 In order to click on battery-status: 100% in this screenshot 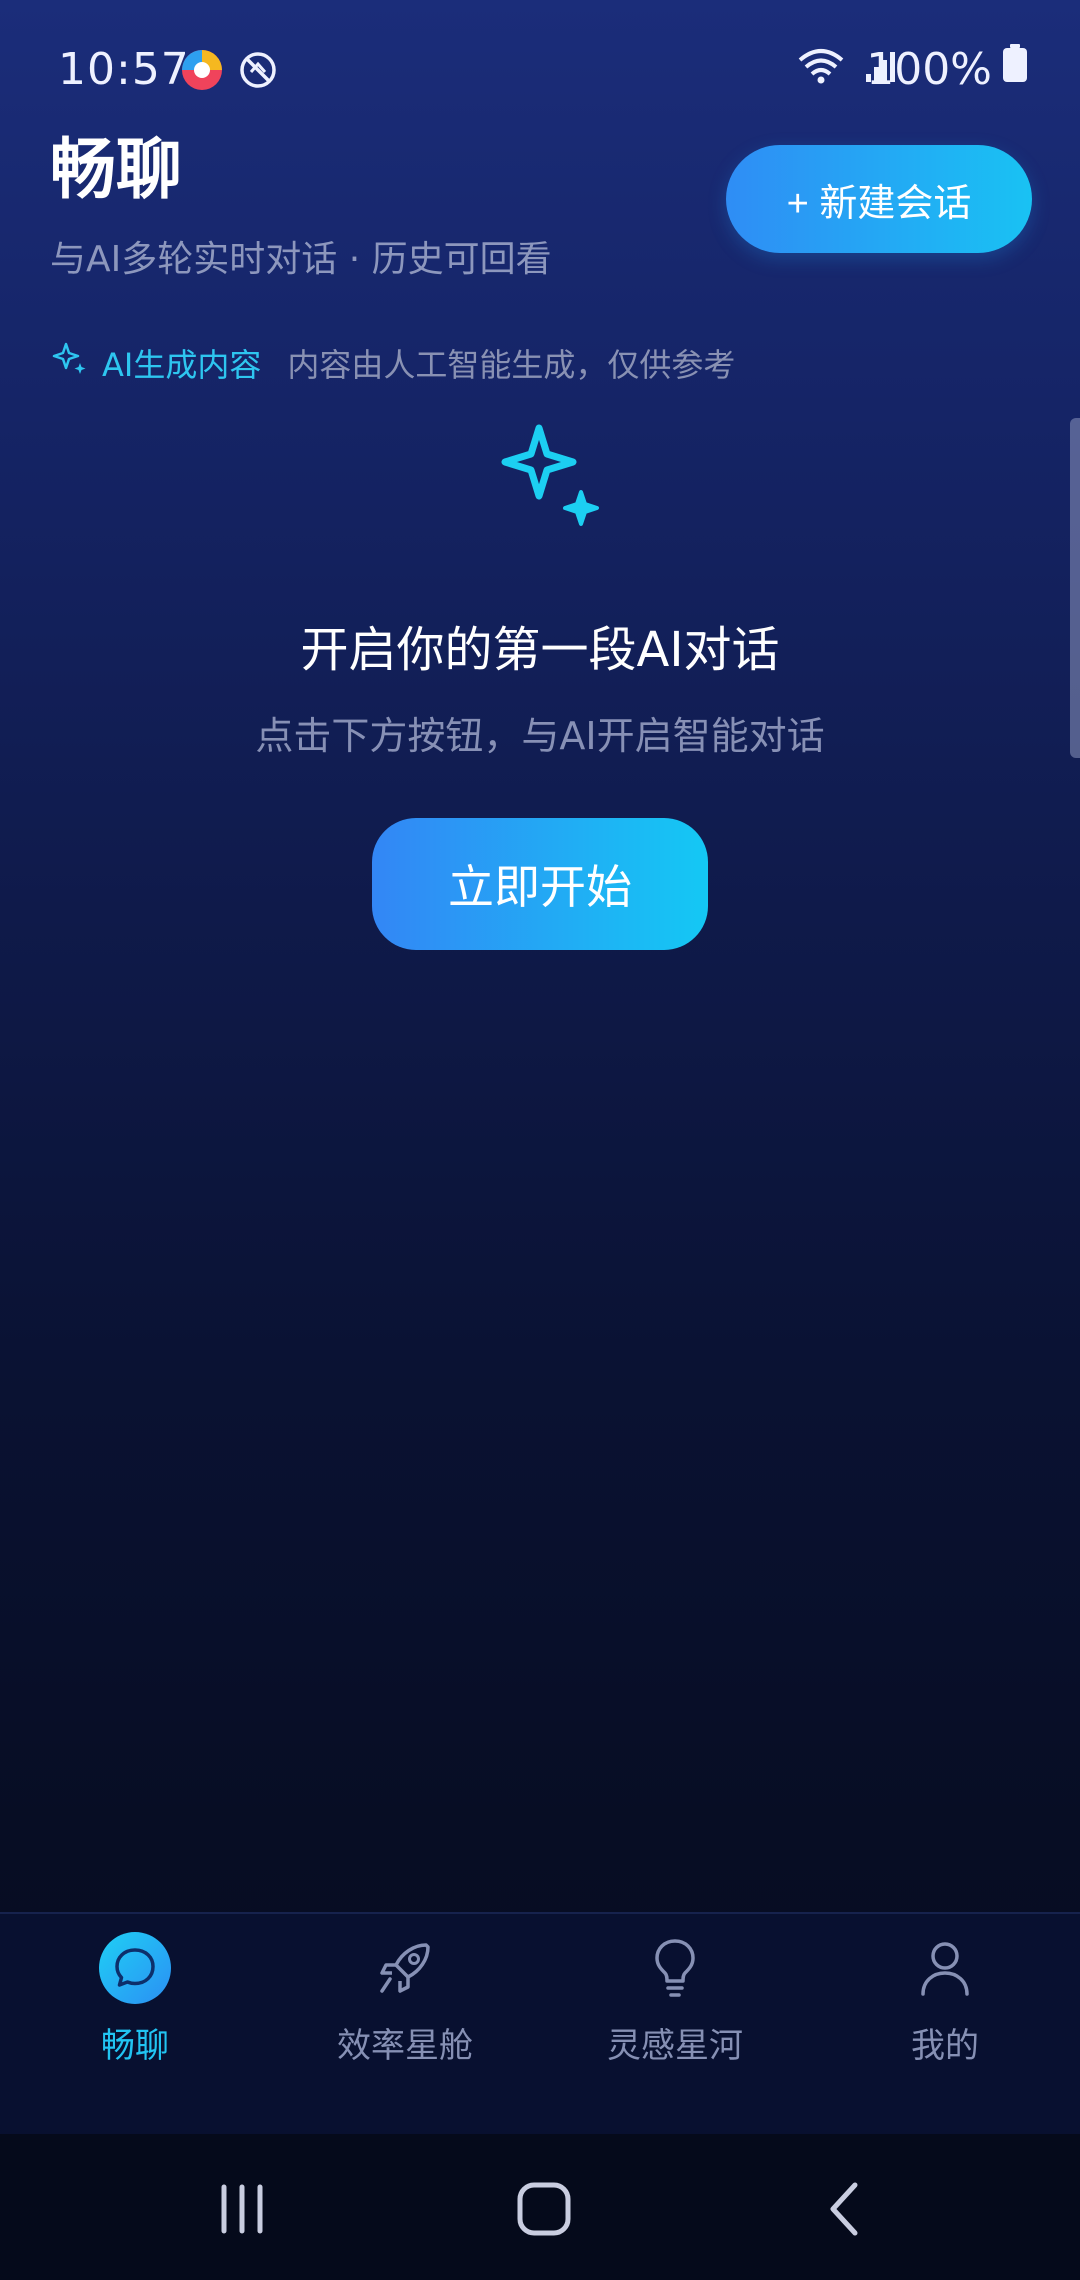, I will do `click(947, 69)`.